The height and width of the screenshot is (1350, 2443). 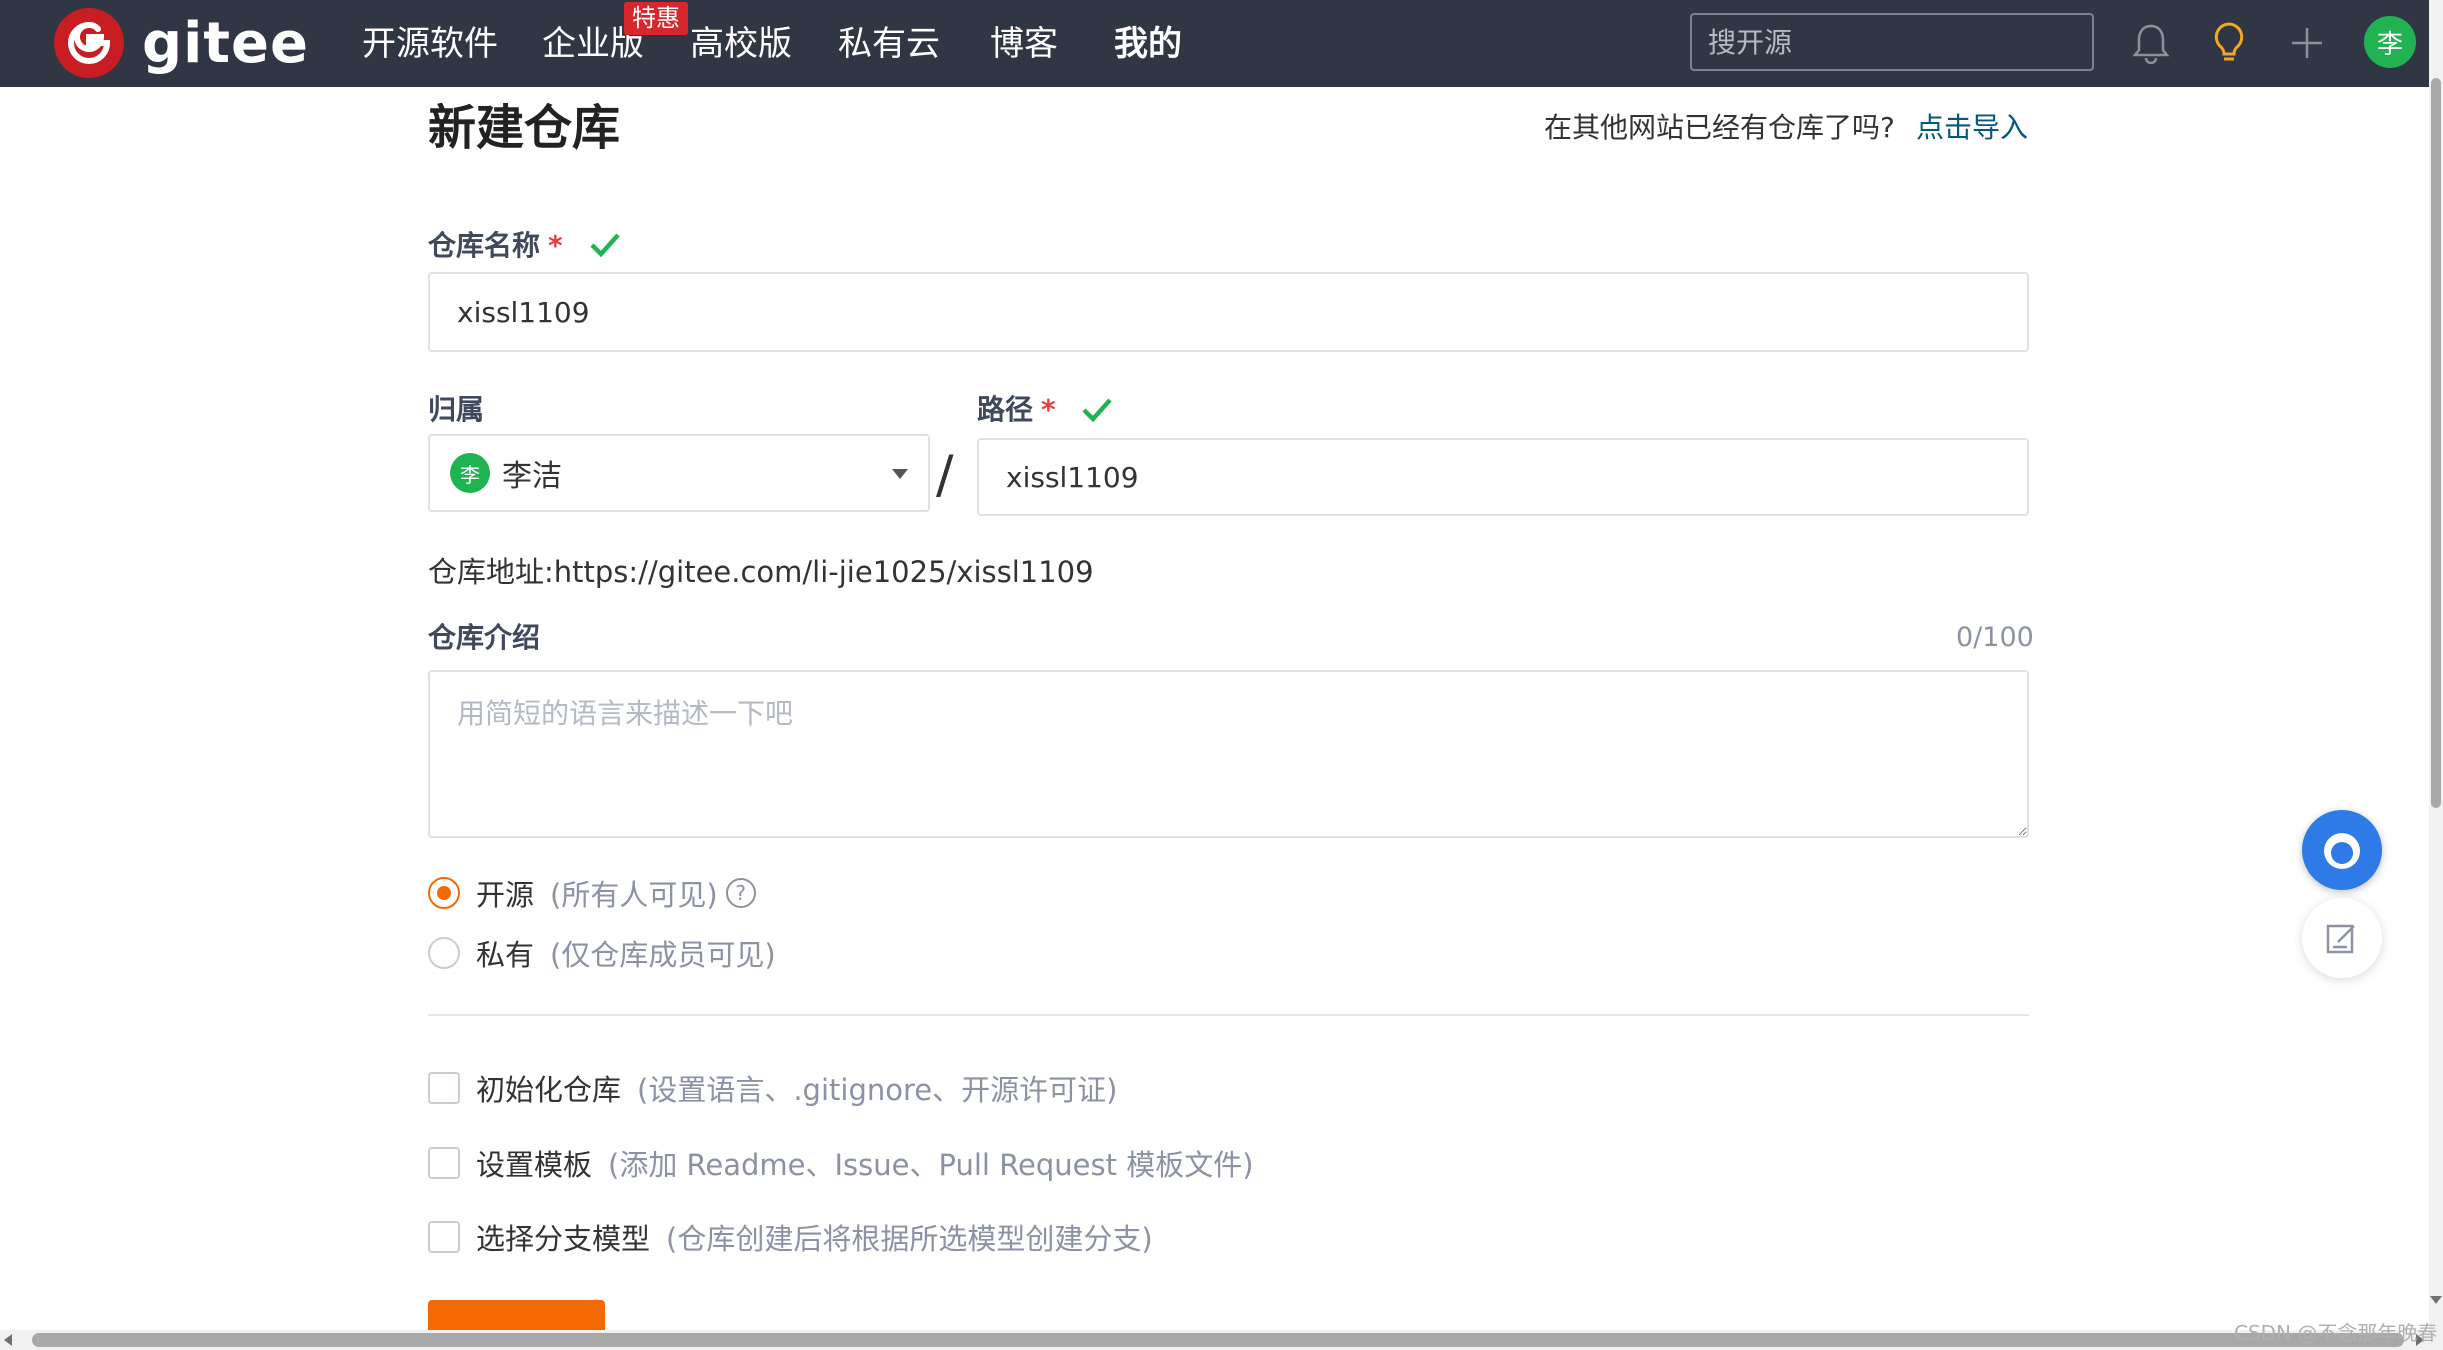 I want to click on promo-badge: 特惠, so click(x=656, y=18).